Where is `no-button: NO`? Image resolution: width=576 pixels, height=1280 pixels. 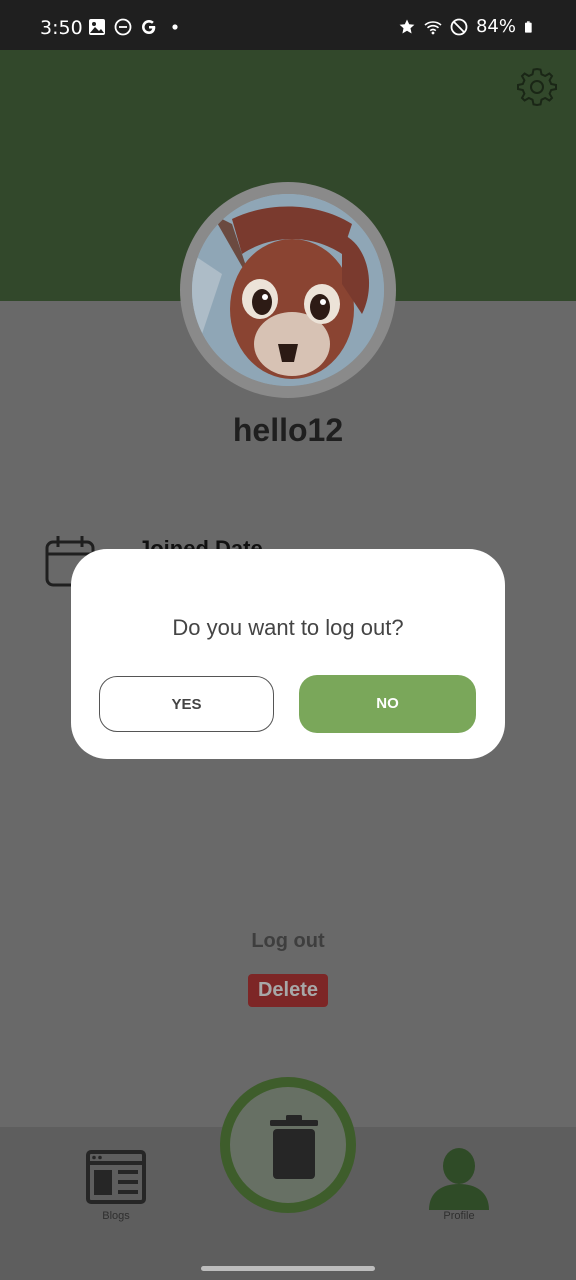
no-button: NO is located at coordinates (387, 704).